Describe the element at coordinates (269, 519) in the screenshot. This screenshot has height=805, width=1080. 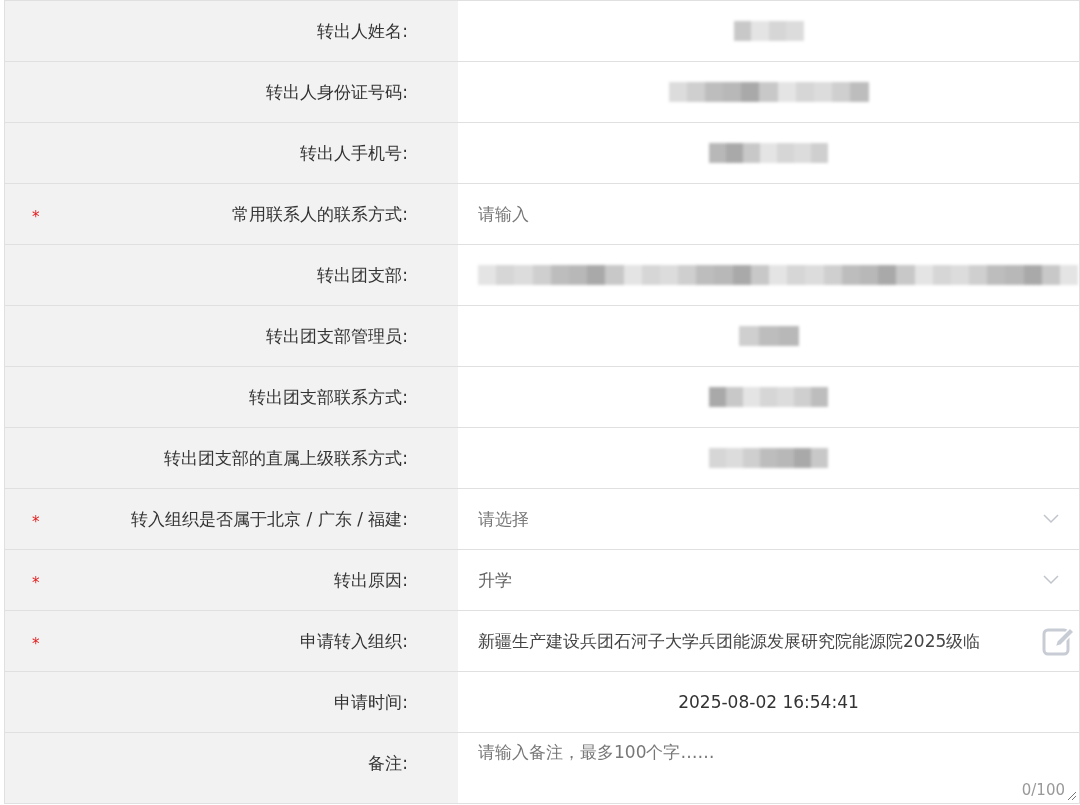
I see `field-label: 转入组织是否属于北京 / 广东 / 福建:` at that location.